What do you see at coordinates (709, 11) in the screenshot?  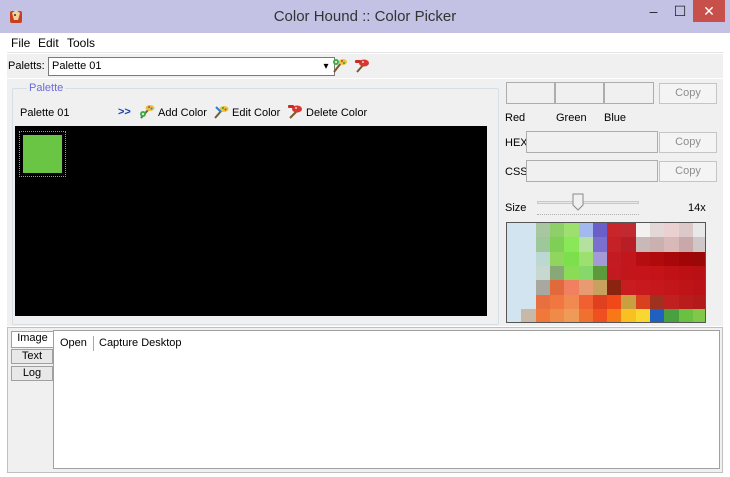 I see `close-button: ✕` at bounding box center [709, 11].